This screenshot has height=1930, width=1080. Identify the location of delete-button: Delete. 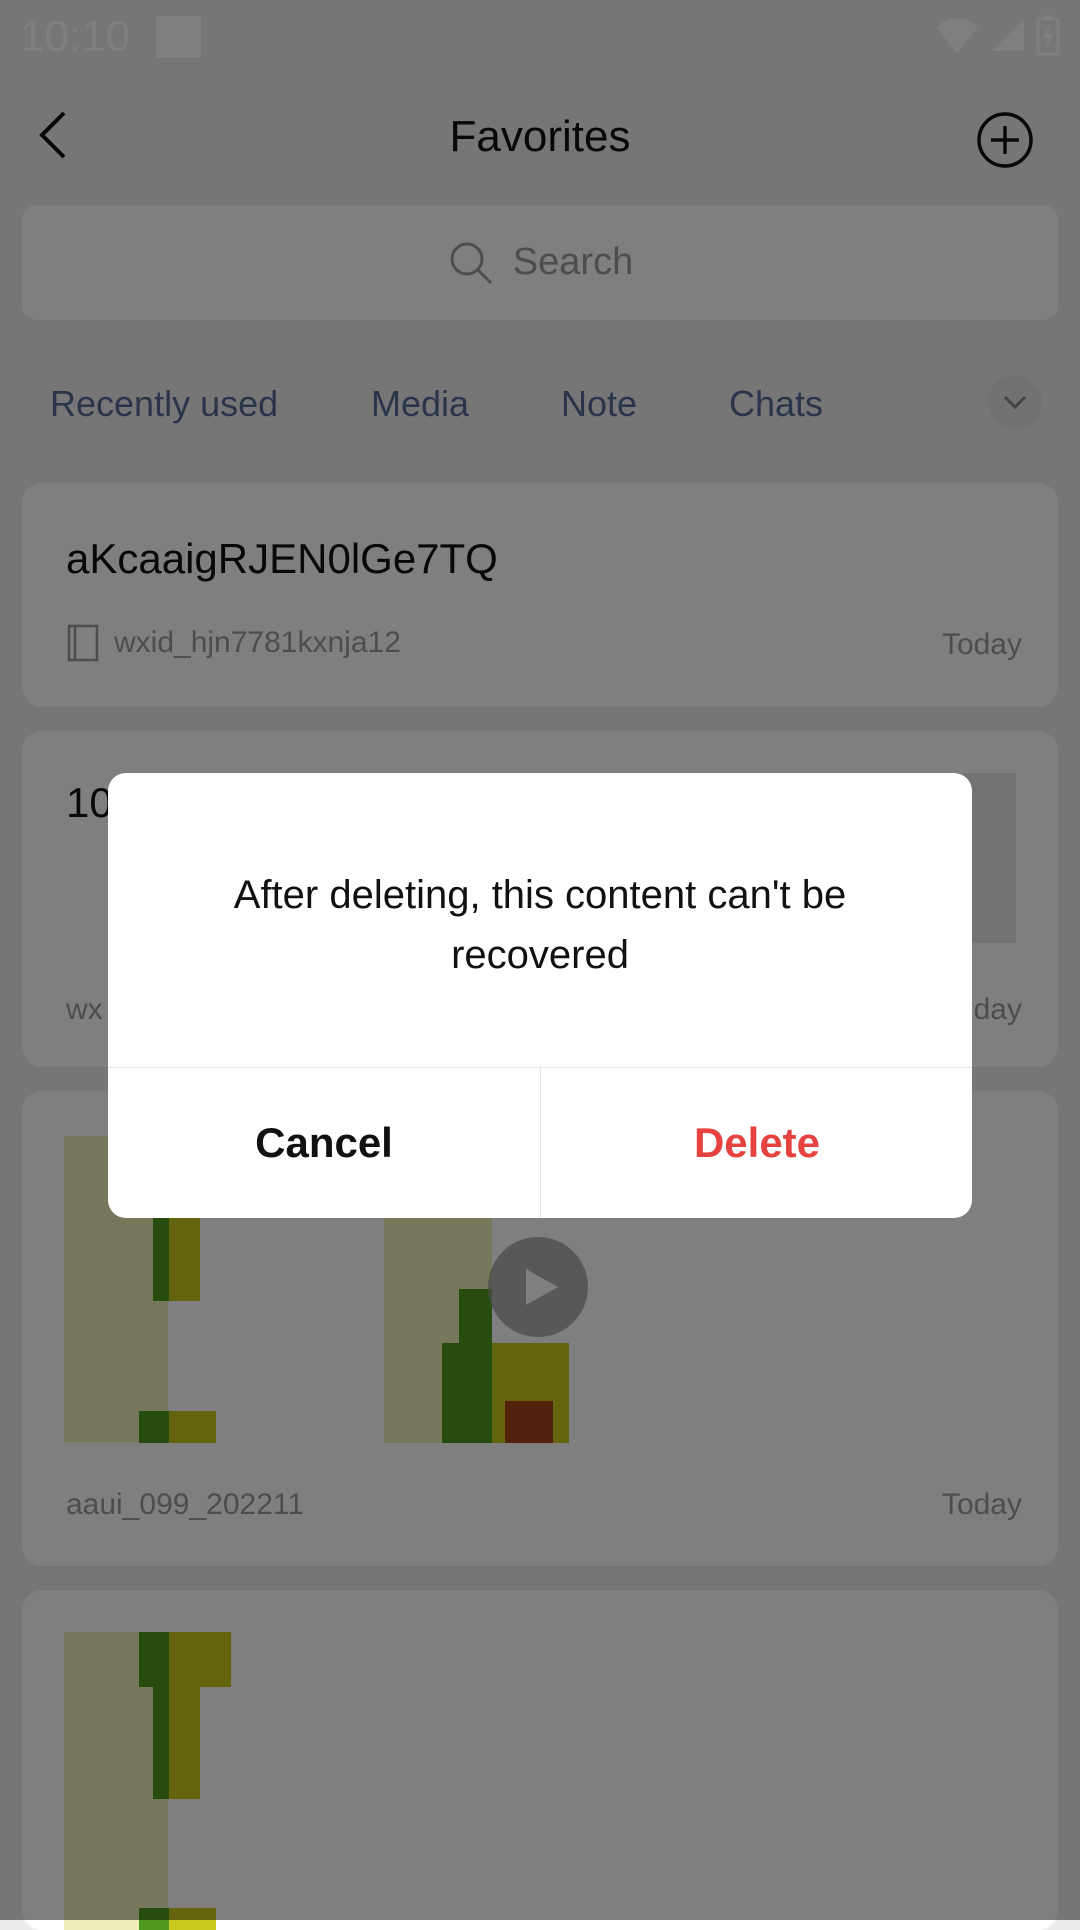
(756, 1143).